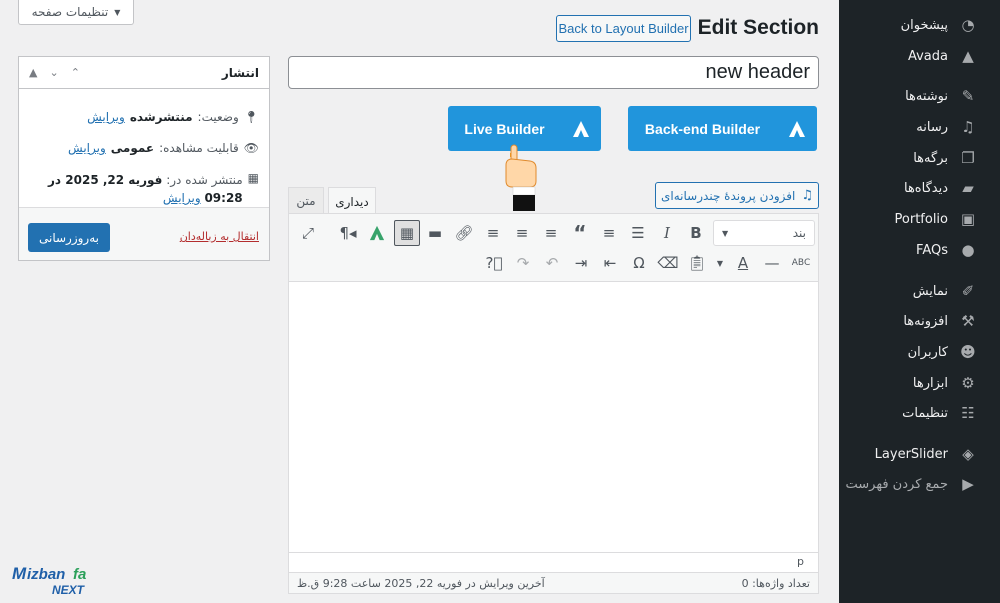 This screenshot has height=603, width=1000. I want to click on align-left-icon: ≡, so click(551, 233).